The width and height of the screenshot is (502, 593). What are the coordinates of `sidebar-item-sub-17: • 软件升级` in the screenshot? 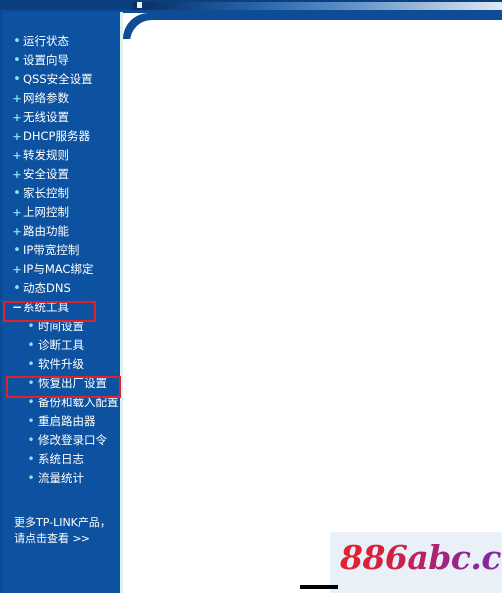 It's located at (60, 364).